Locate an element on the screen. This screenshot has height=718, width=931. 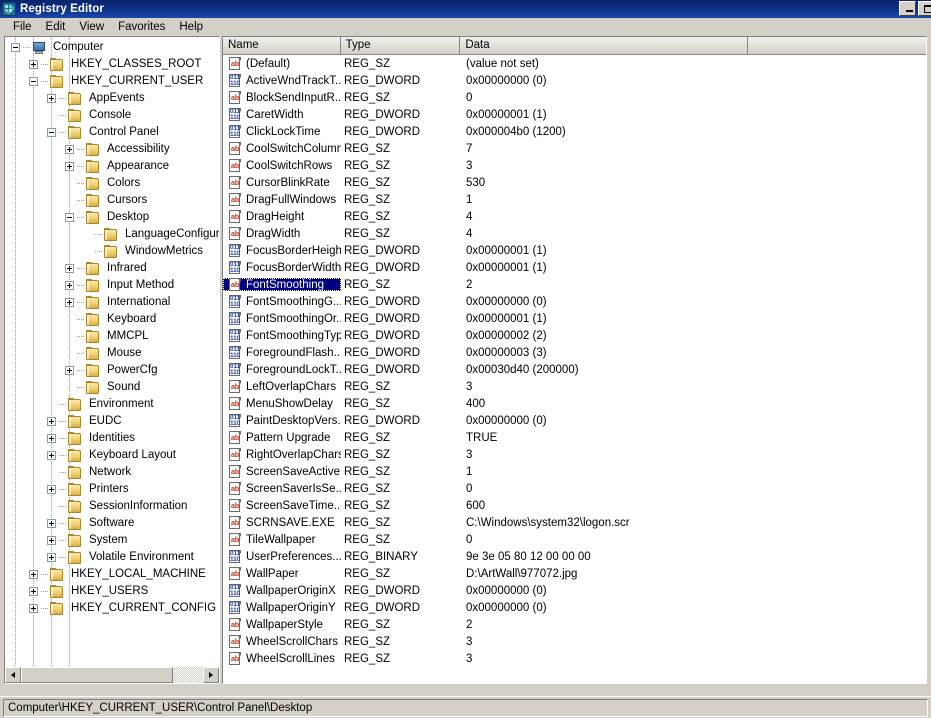
table-row: ab BlockSendInputR... REG_SZ 0 is located at coordinates (574, 97).